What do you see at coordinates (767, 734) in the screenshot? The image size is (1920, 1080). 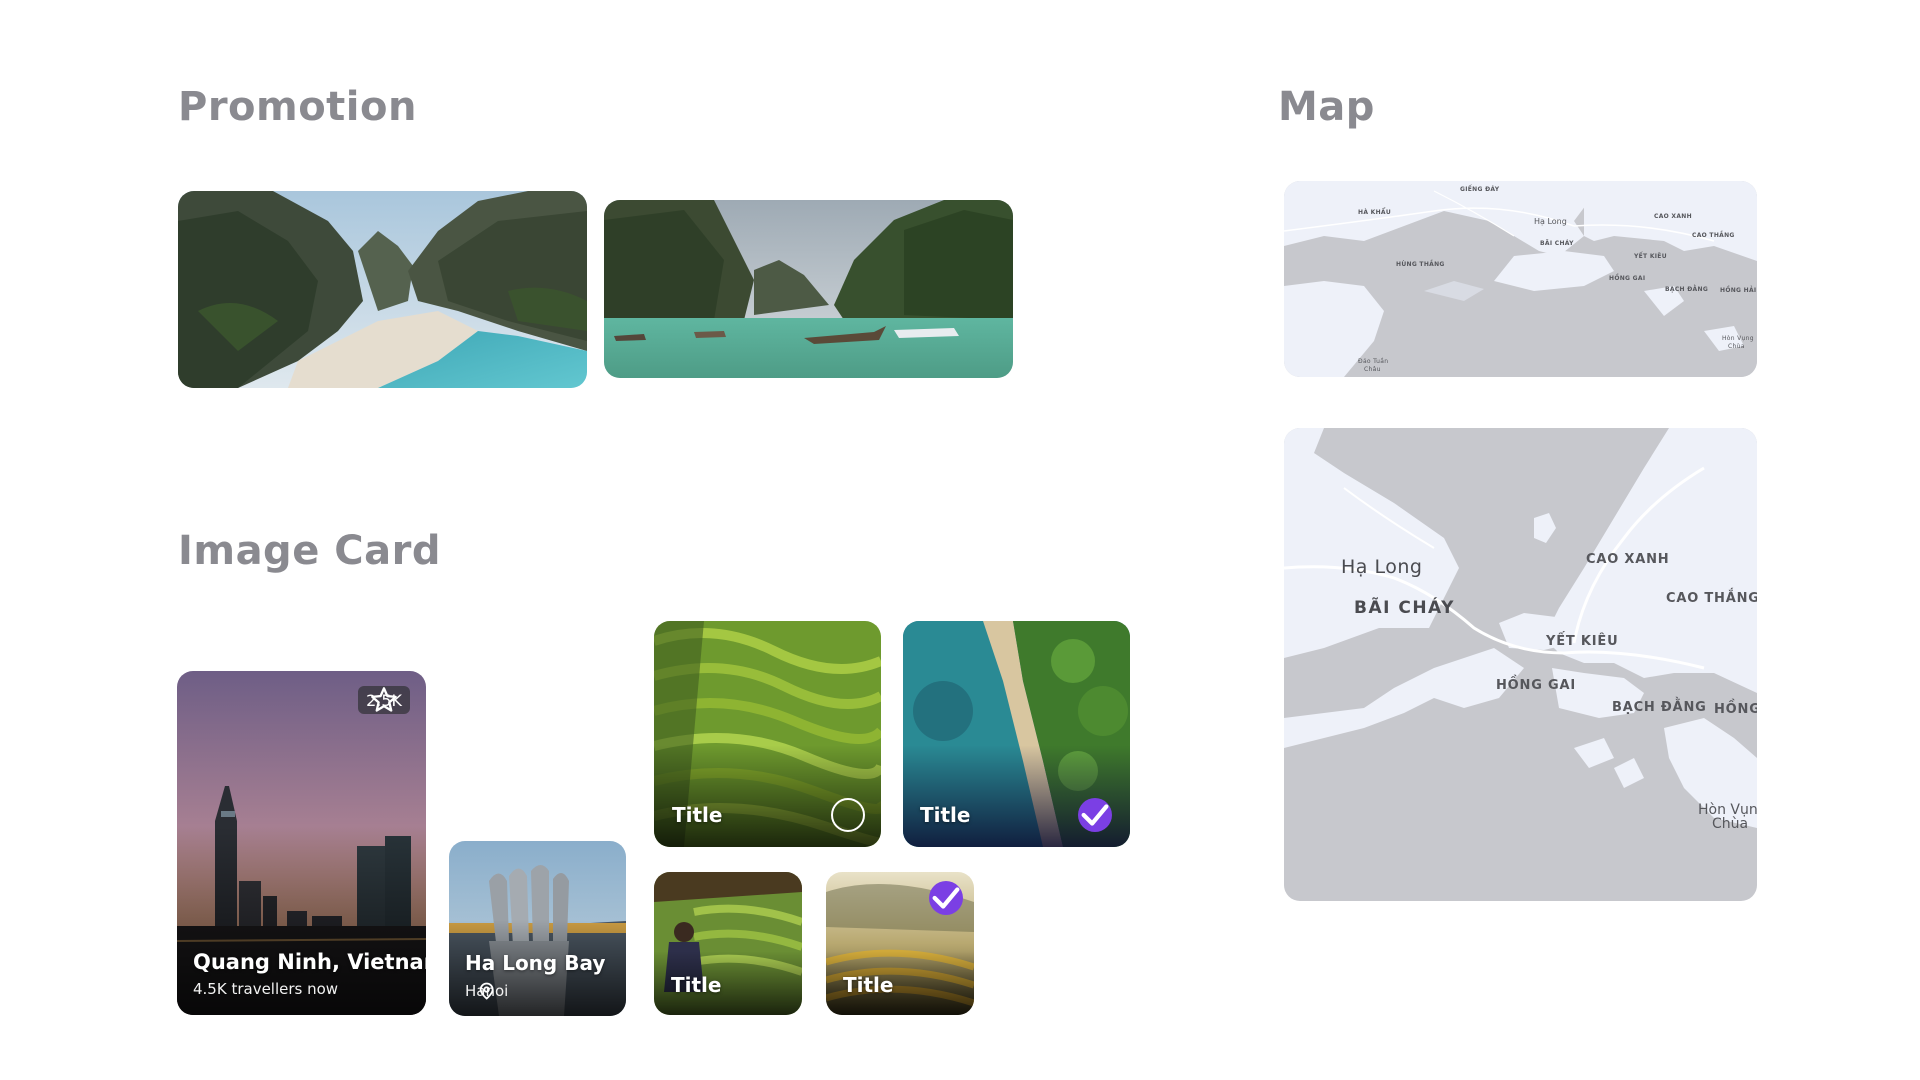 I see `select-card-terraces: Title` at bounding box center [767, 734].